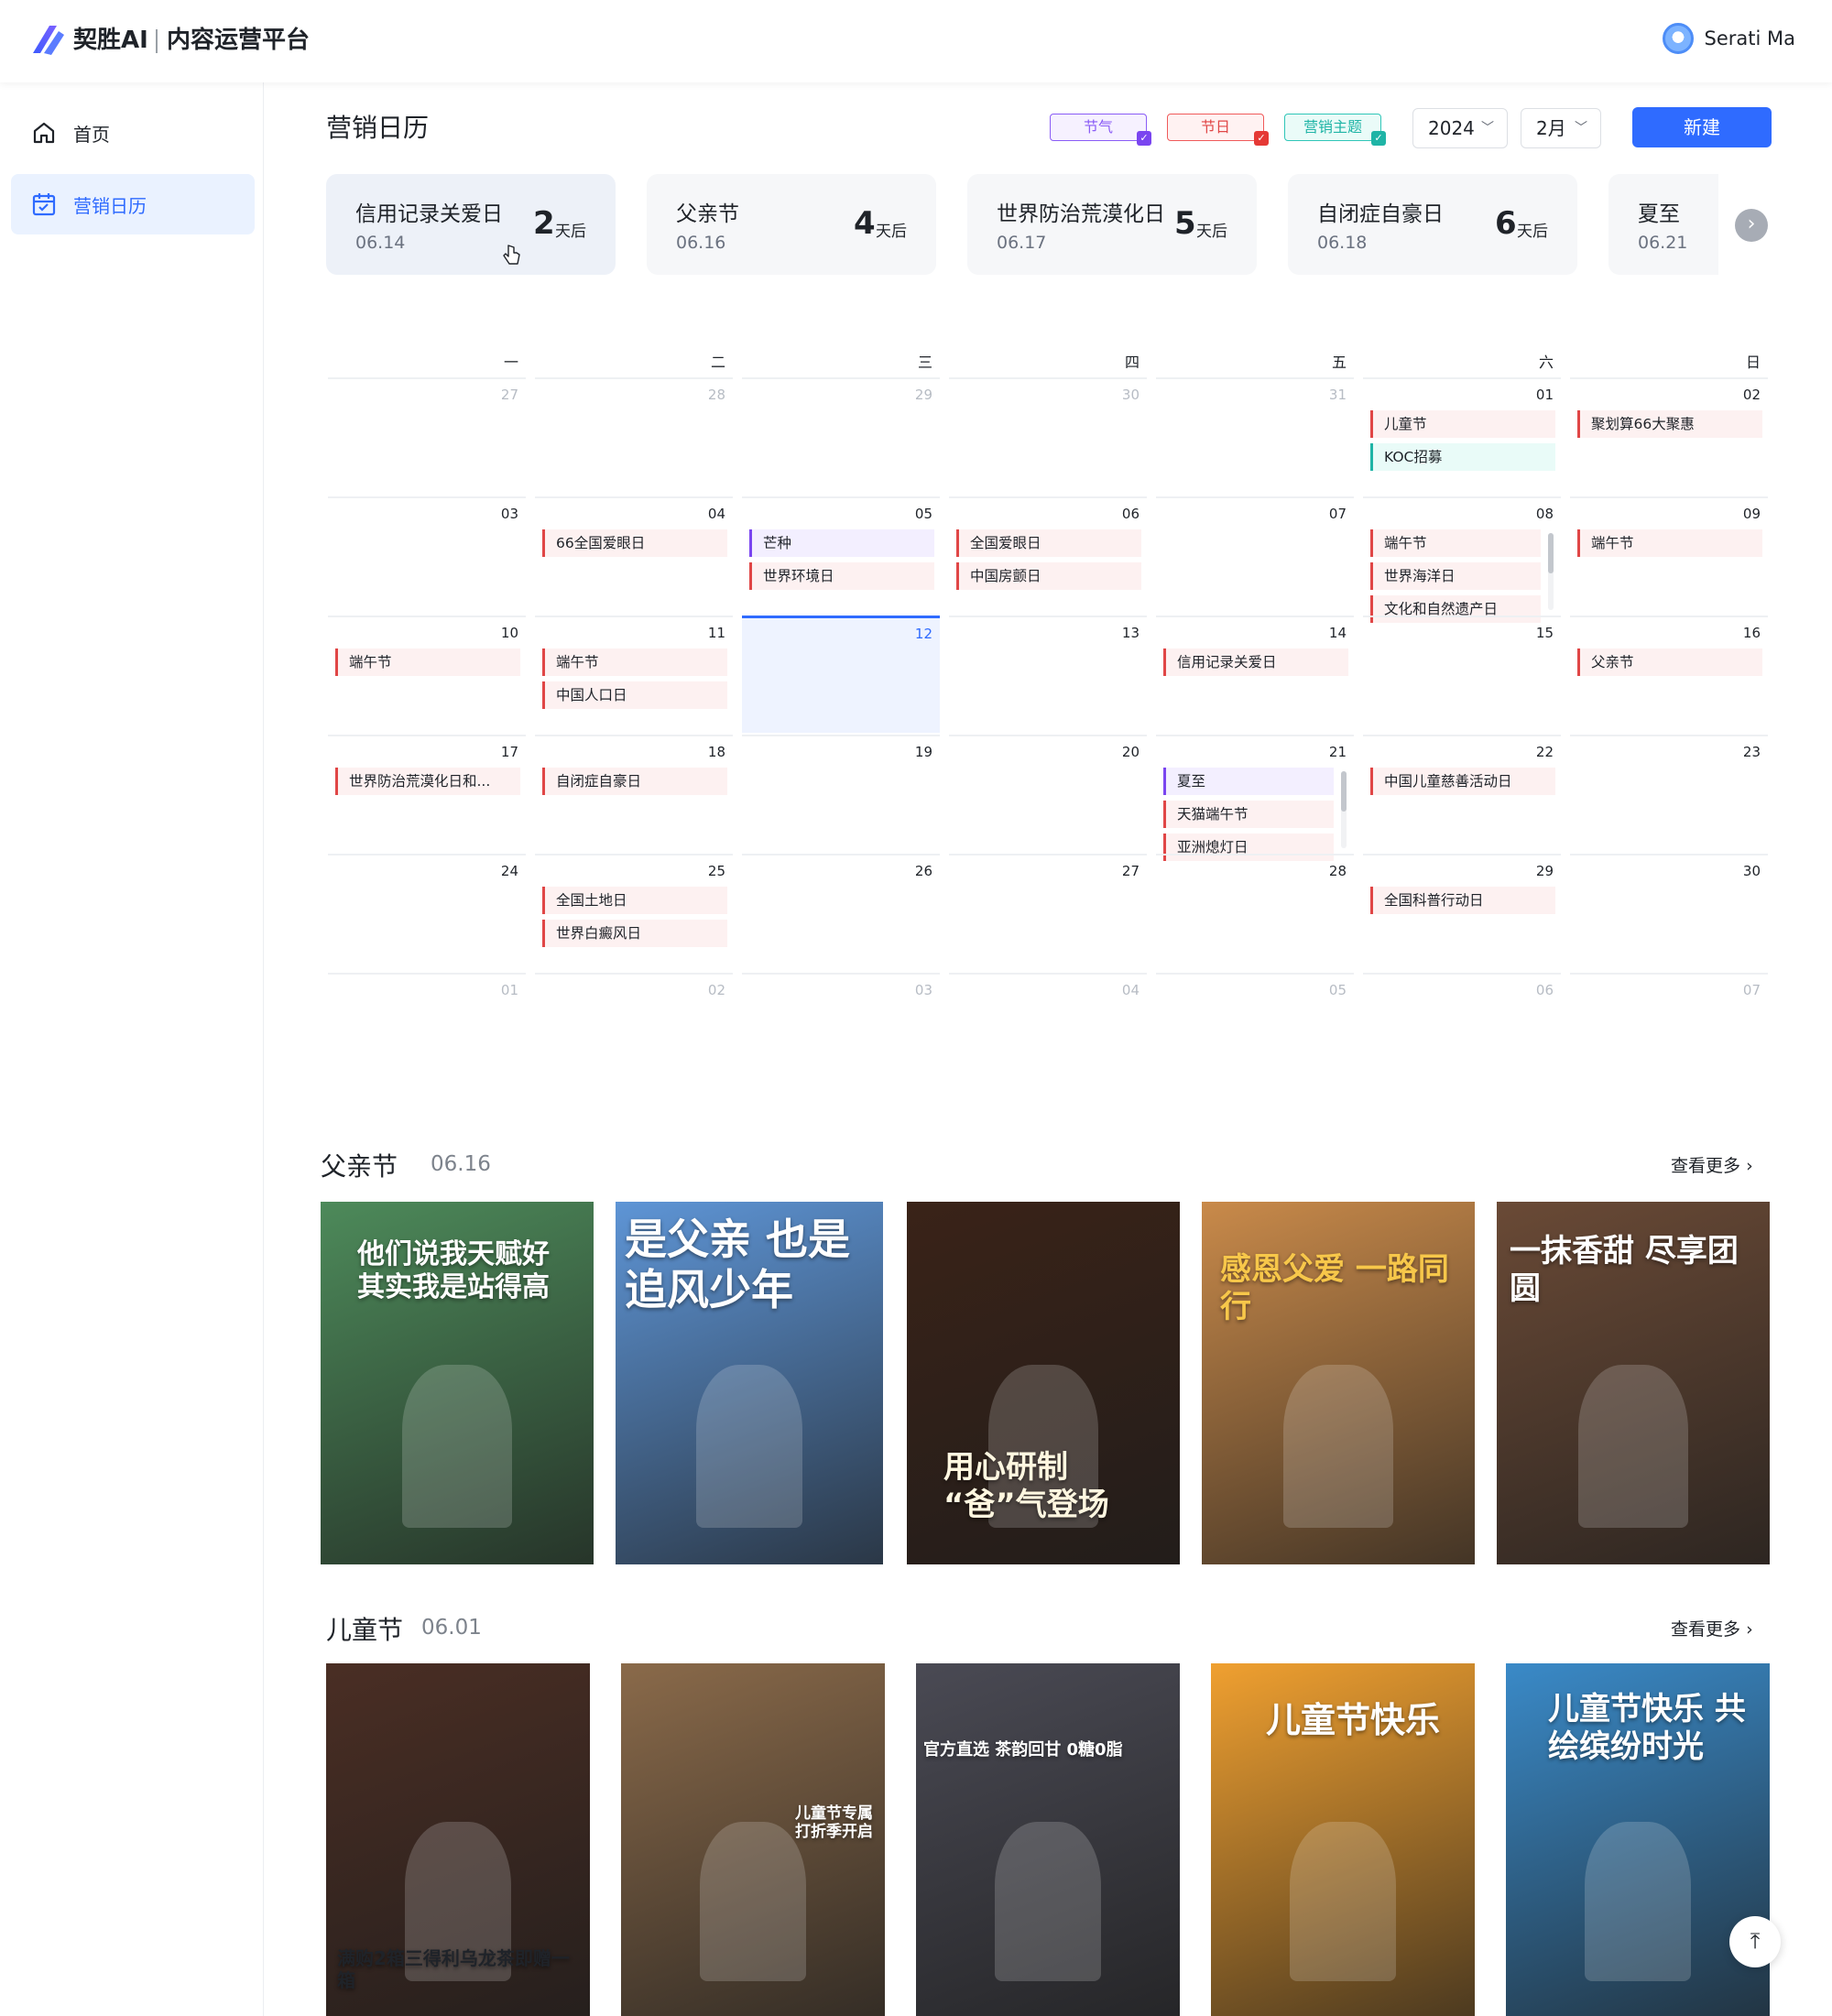 Image resolution: width=1832 pixels, height=2016 pixels. I want to click on calendar-event: KOC招募, so click(1463, 457).